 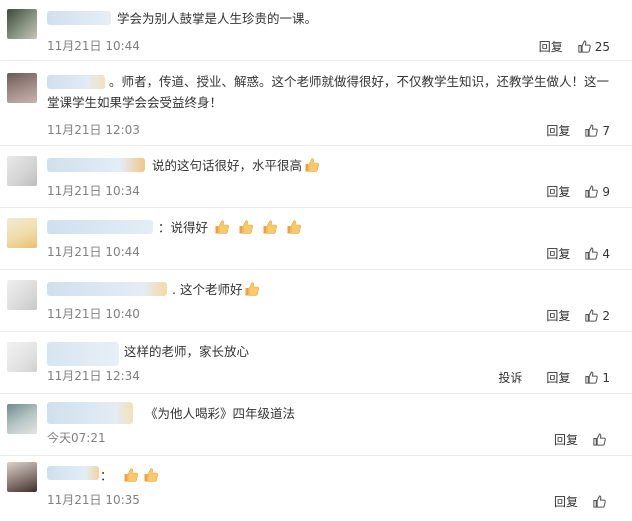 I want to click on comment-item: ： 11月21日 10:35 回复, so click(x=316, y=488).